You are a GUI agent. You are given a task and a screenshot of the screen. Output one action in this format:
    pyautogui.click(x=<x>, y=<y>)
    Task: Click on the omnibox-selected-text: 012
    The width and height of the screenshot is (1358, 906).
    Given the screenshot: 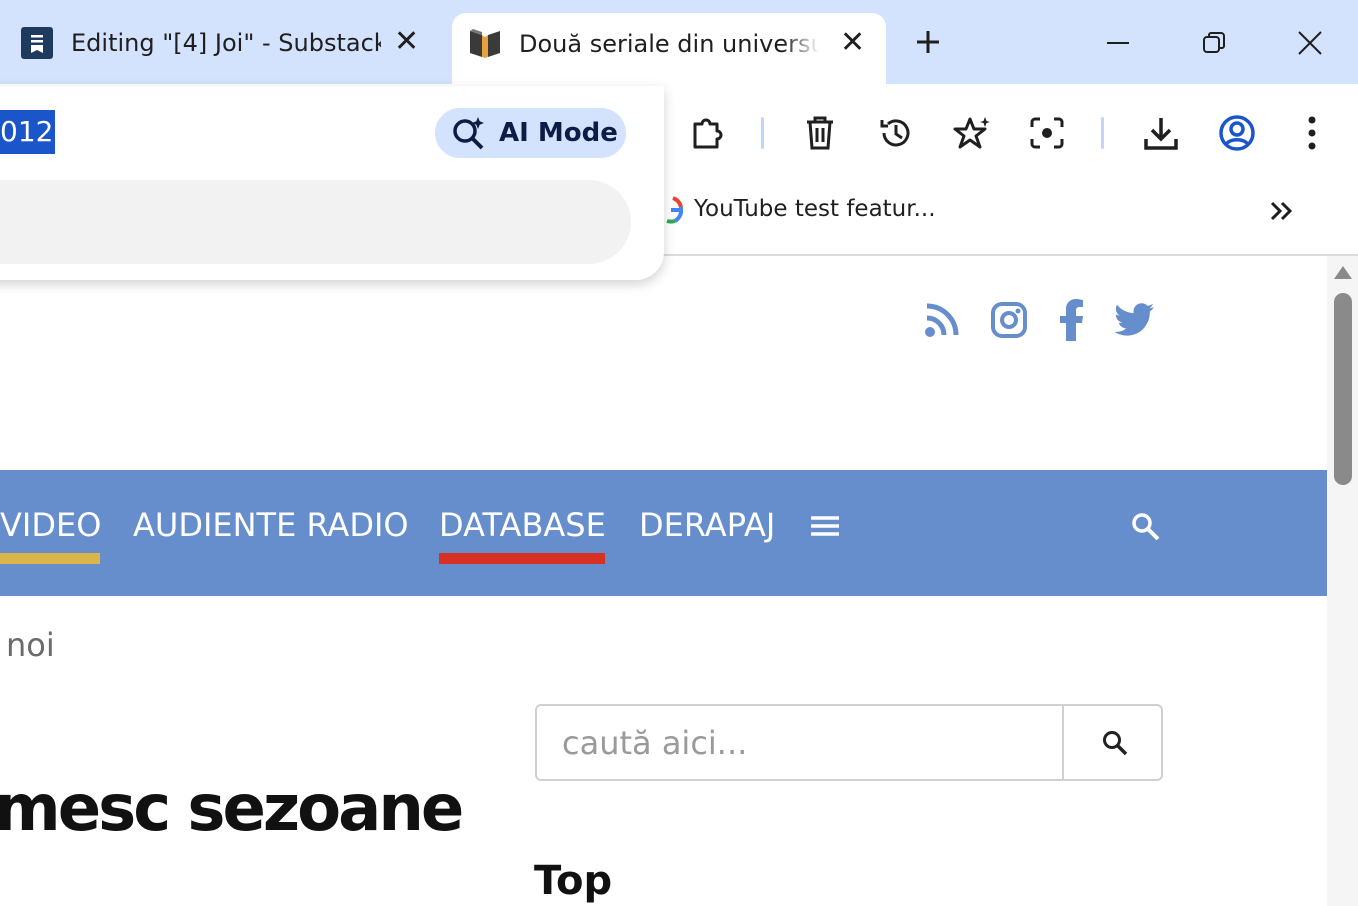 What is the action you would take?
    pyautogui.click(x=28, y=132)
    